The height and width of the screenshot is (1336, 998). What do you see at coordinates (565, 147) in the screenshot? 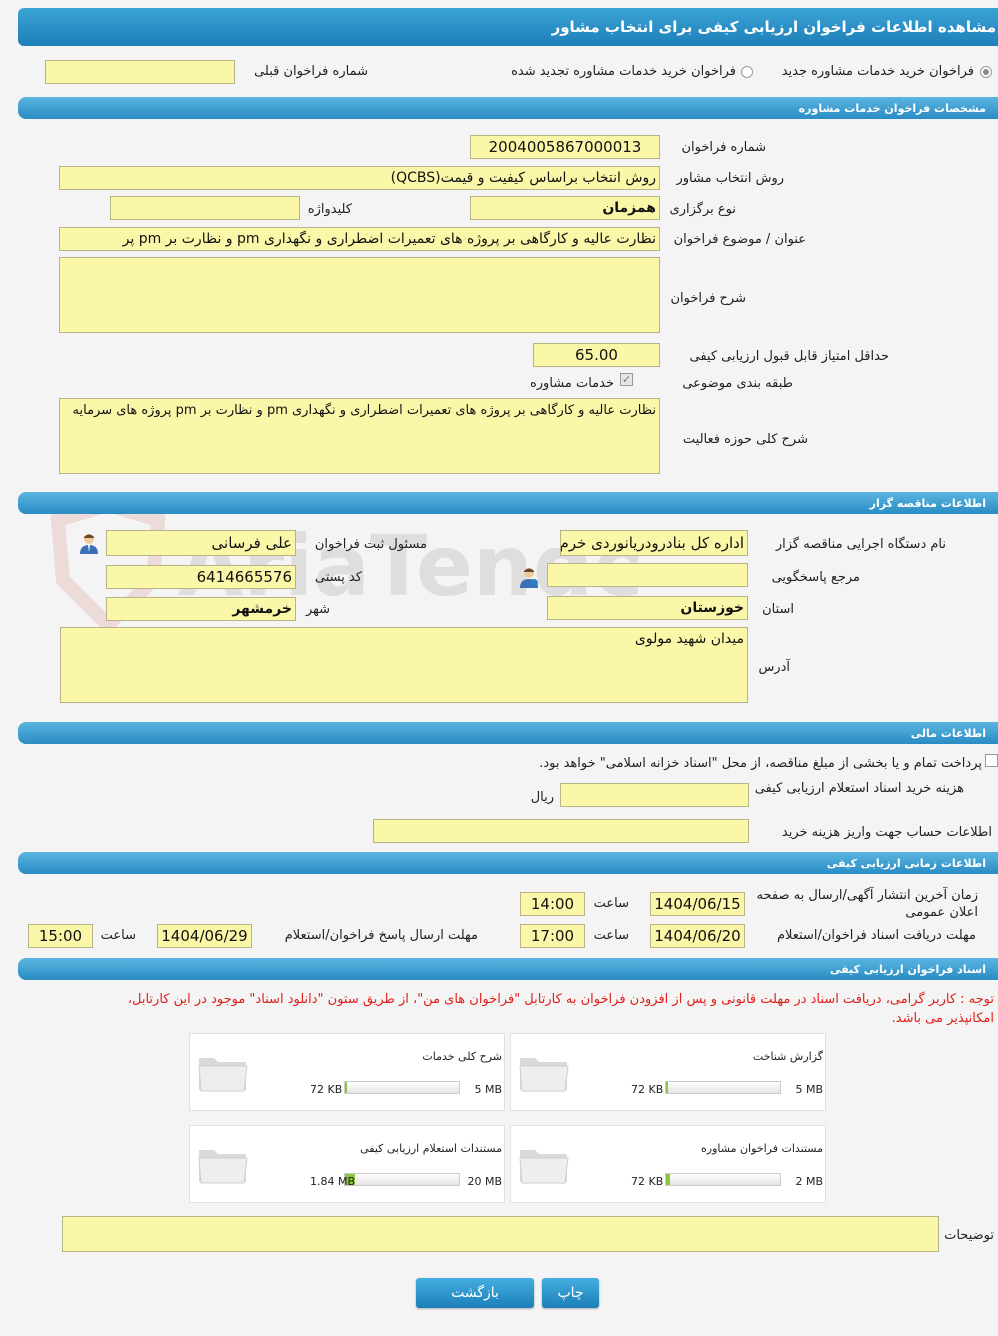
I see `call-number-field: 2004005867000013` at bounding box center [565, 147].